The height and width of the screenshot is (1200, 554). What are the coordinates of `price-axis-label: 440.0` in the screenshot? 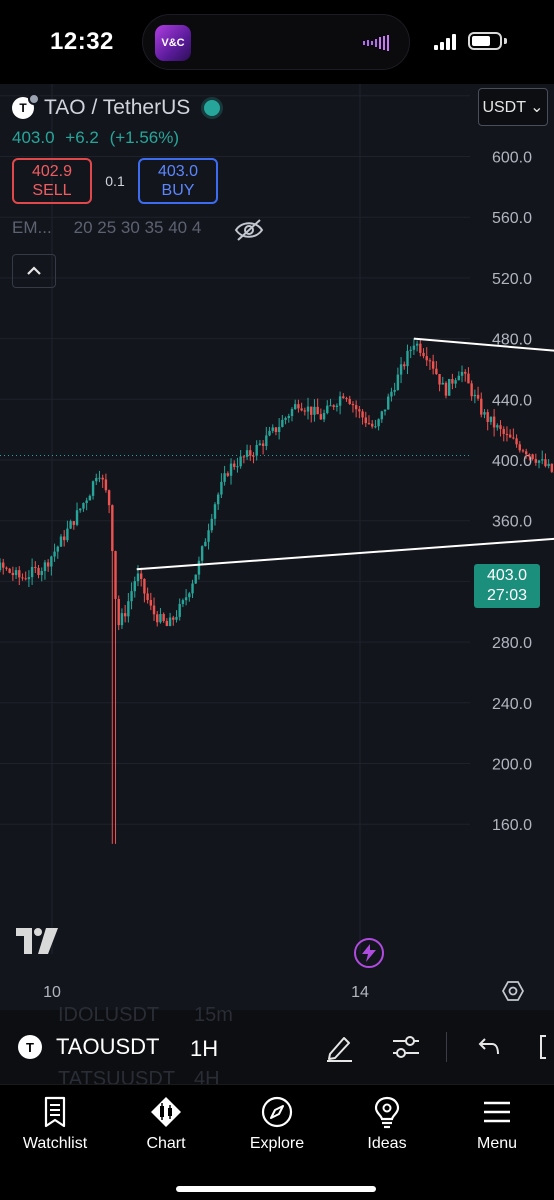 It's located at (512, 400).